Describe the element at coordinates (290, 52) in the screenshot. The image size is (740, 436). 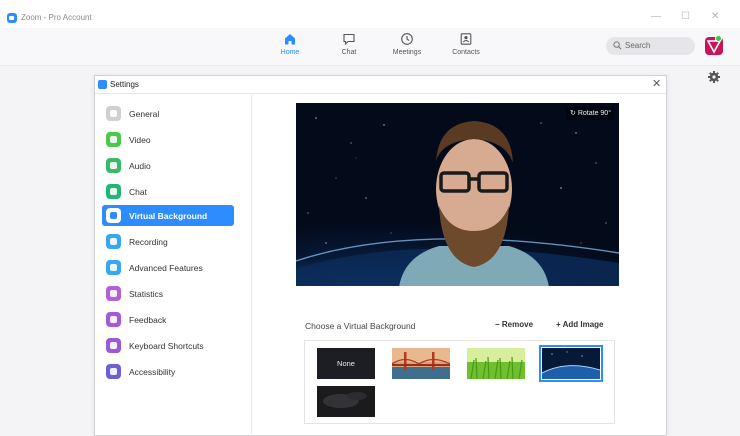
I see `tab-home-label: Home` at that location.